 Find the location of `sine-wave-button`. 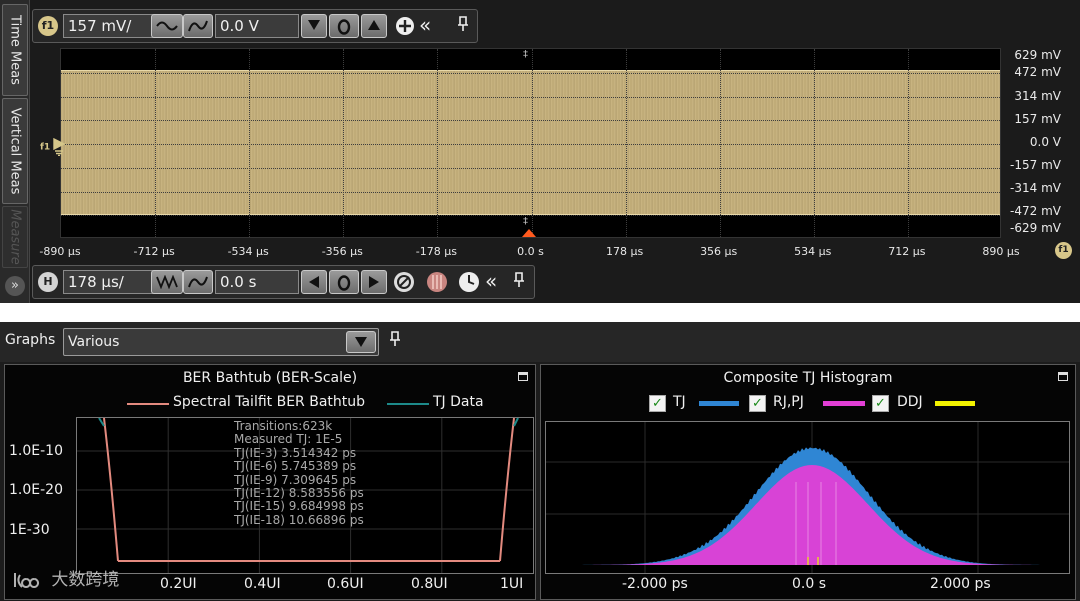

sine-wave-button is located at coordinates (198, 26).